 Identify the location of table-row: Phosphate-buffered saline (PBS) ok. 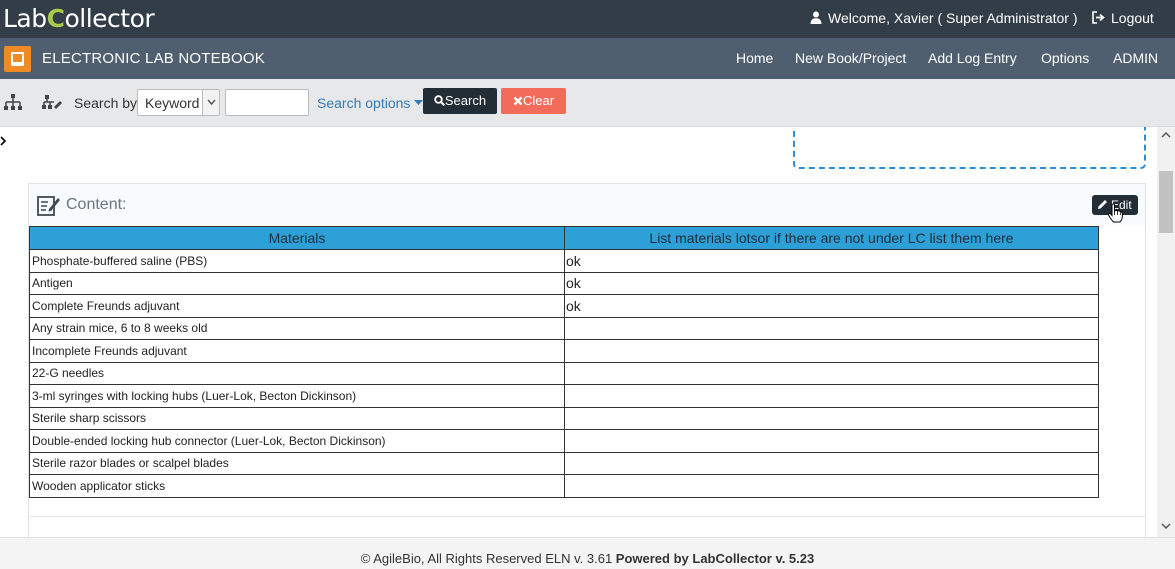
(564, 261).